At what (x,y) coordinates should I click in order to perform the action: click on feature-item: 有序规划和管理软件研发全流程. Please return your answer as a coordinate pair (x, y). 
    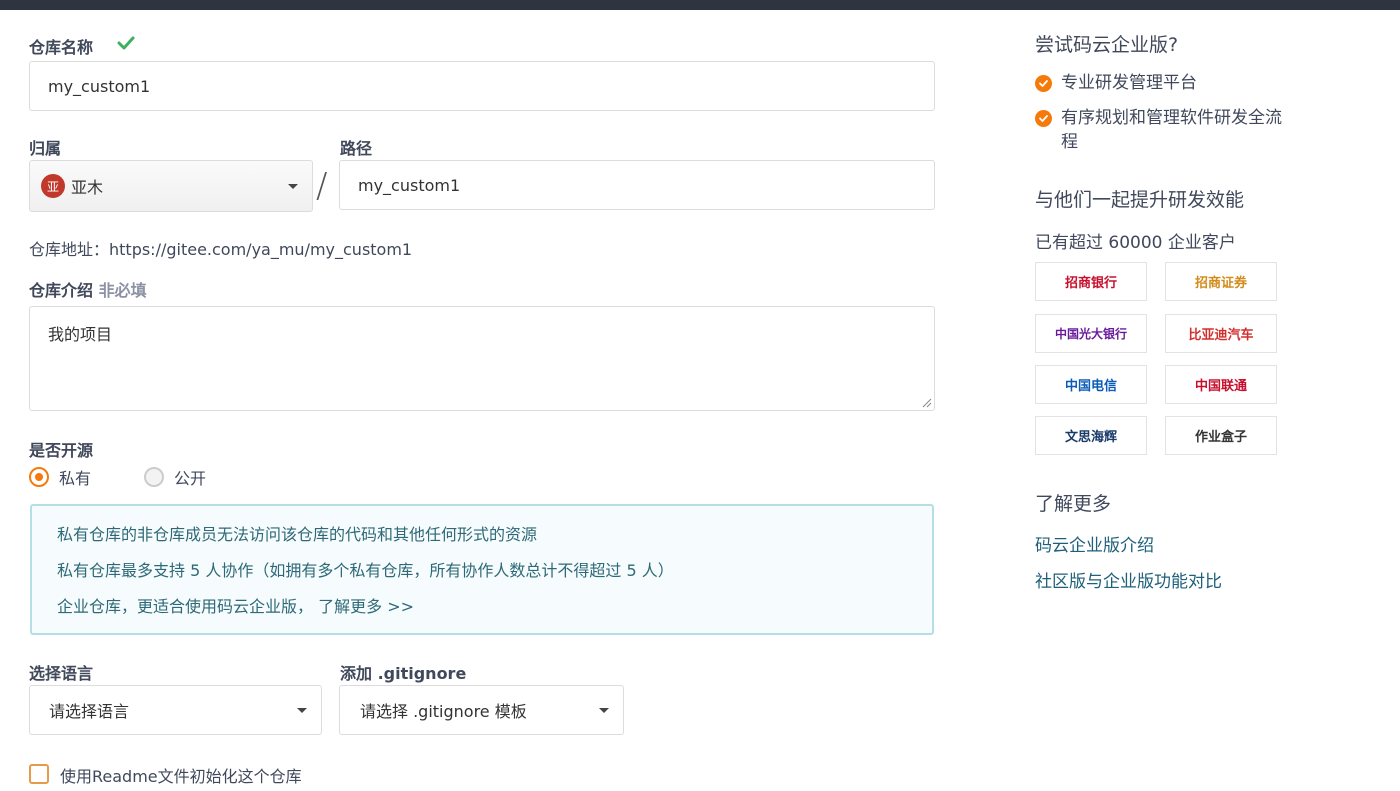
    Looking at the image, I should click on (1160, 130).